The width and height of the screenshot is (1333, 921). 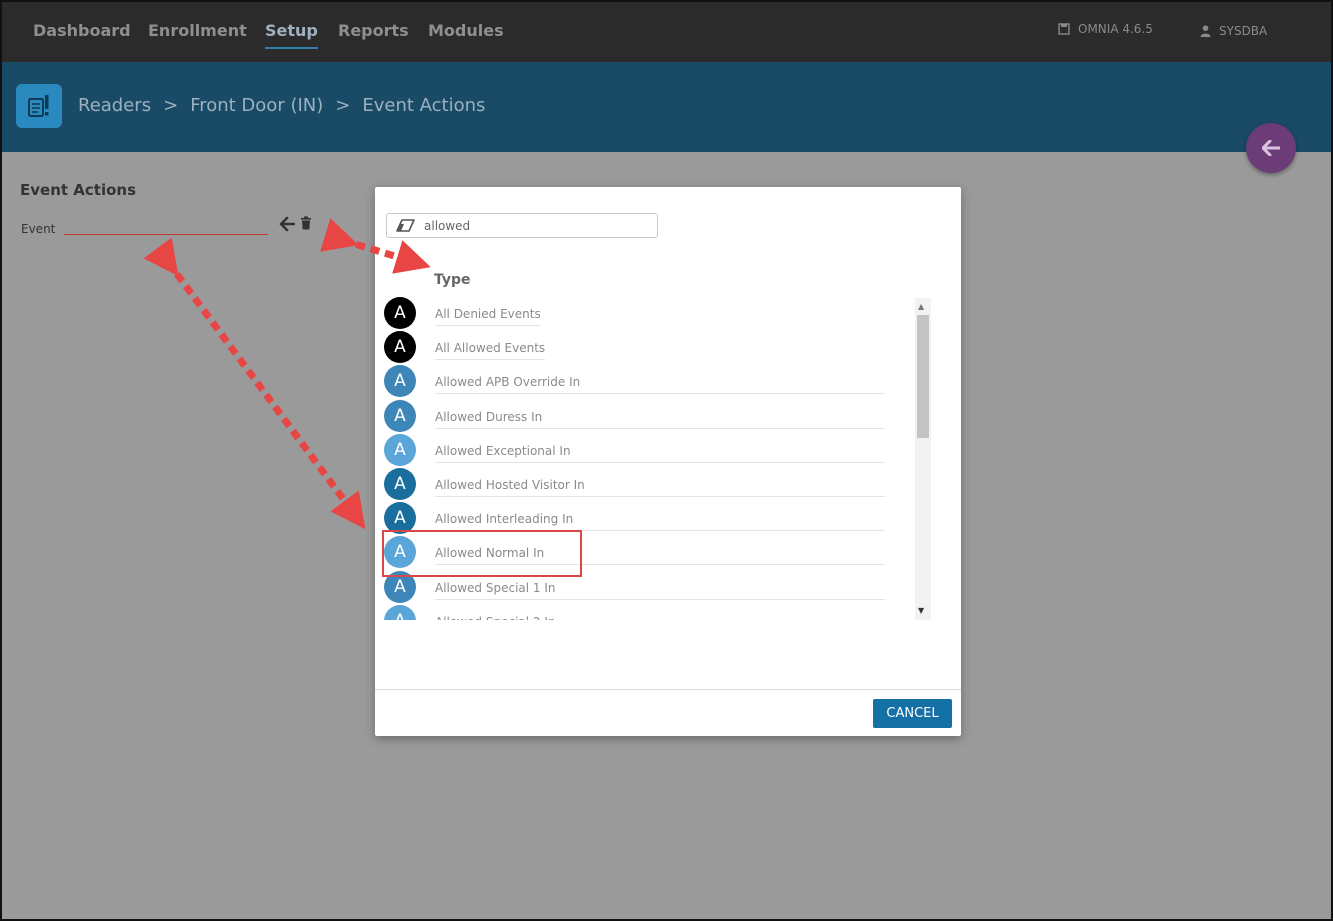 What do you see at coordinates (197, 30) in the screenshot?
I see `nav-enrollment: Enrollment` at bounding box center [197, 30].